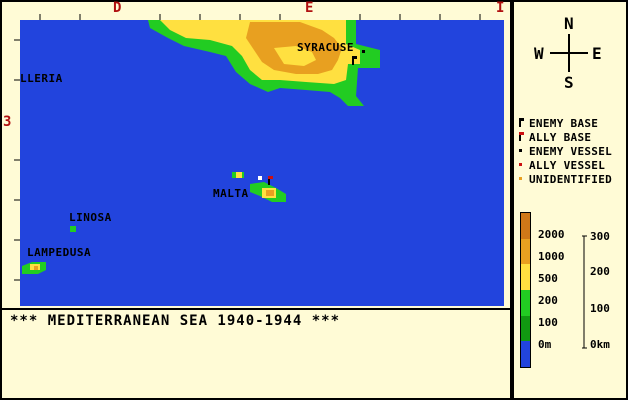 This screenshot has height=400, width=628. I want to click on grid-column-e: E, so click(309, 8).